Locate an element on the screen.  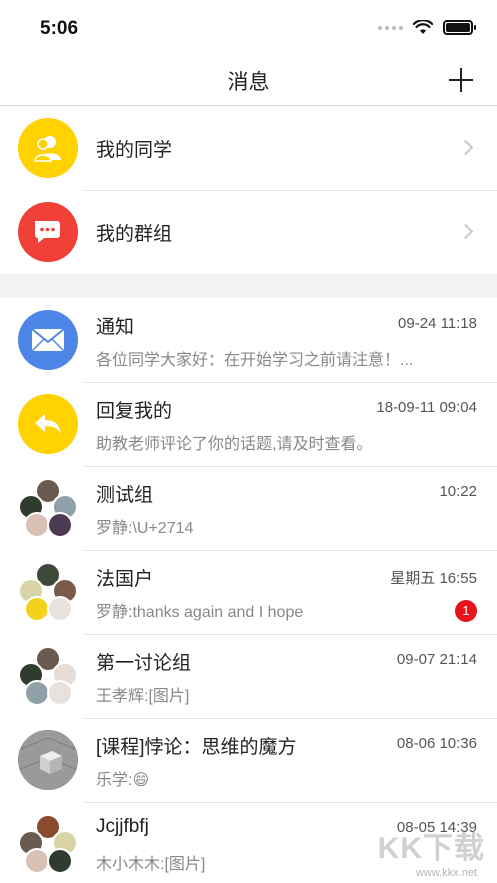
page-title: 消息 is located at coordinates (248, 82).